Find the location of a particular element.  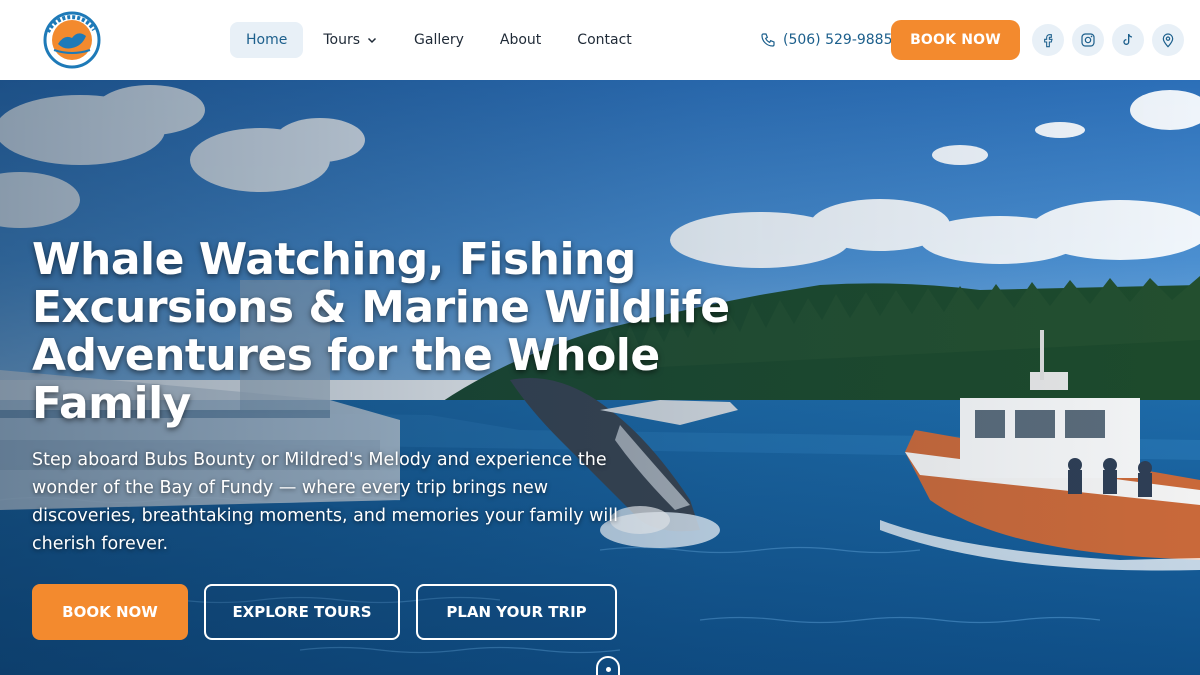

phone-number: (506) 529-9885 is located at coordinates (838, 40).